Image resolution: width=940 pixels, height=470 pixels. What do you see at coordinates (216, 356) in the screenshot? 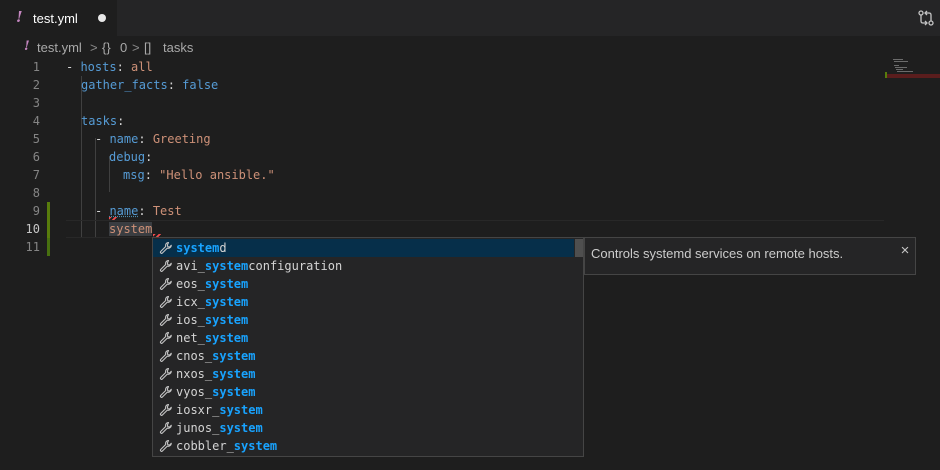
I see `suggestion-label: cnos_system` at bounding box center [216, 356].